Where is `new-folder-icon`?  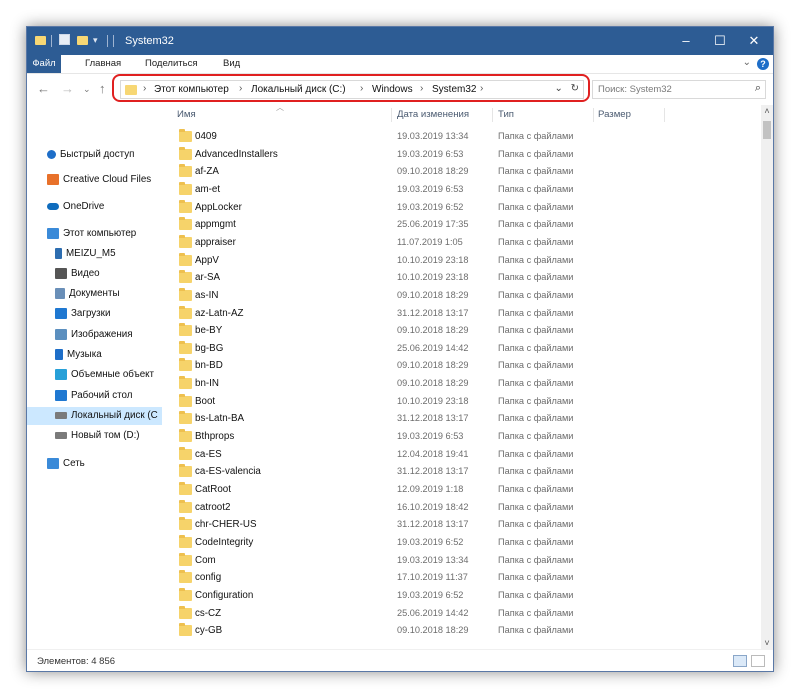
new-folder-icon is located at coordinates (82, 40).